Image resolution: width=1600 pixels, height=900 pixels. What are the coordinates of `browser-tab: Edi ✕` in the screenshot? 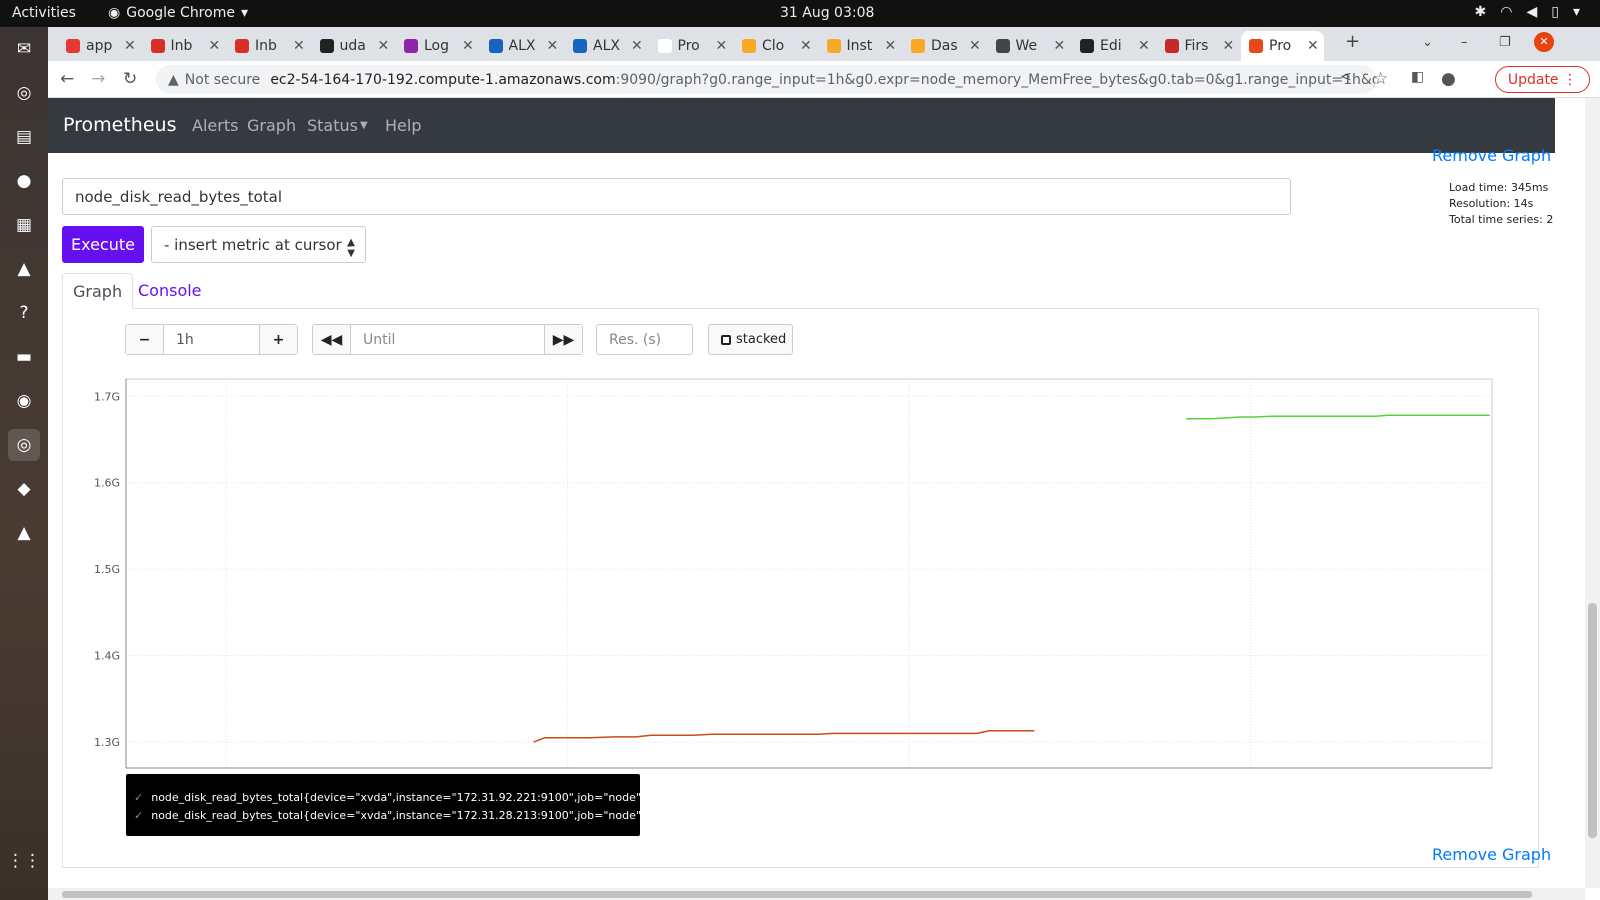 It's located at (1113, 46).